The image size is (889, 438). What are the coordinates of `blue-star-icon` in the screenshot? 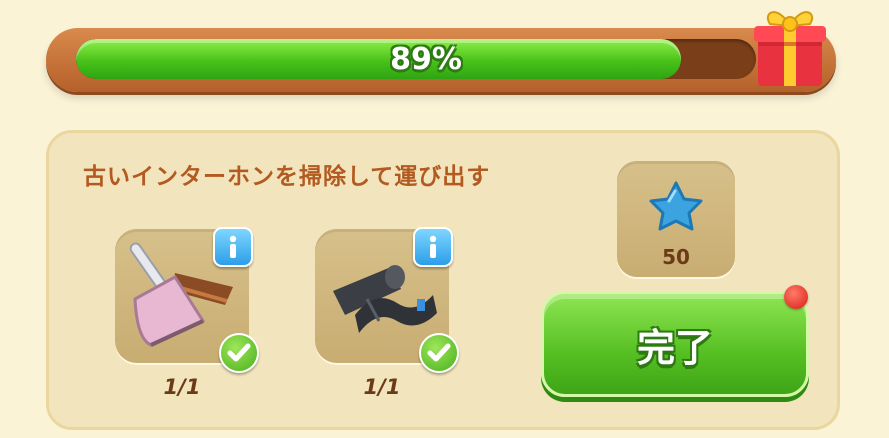 It's located at (676, 206).